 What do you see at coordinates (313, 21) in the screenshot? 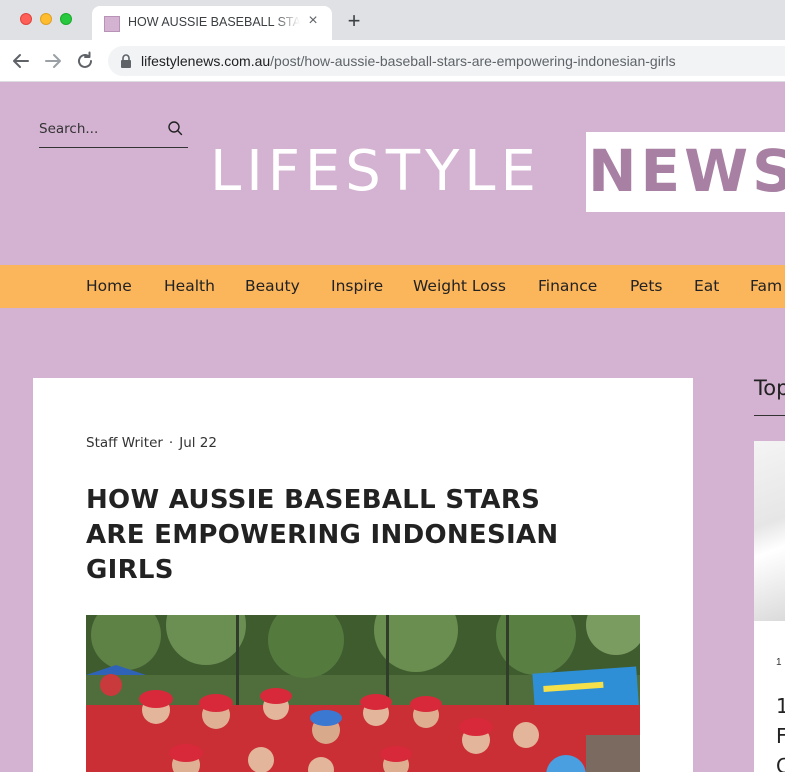
I see `tab-close-button: ×` at bounding box center [313, 21].